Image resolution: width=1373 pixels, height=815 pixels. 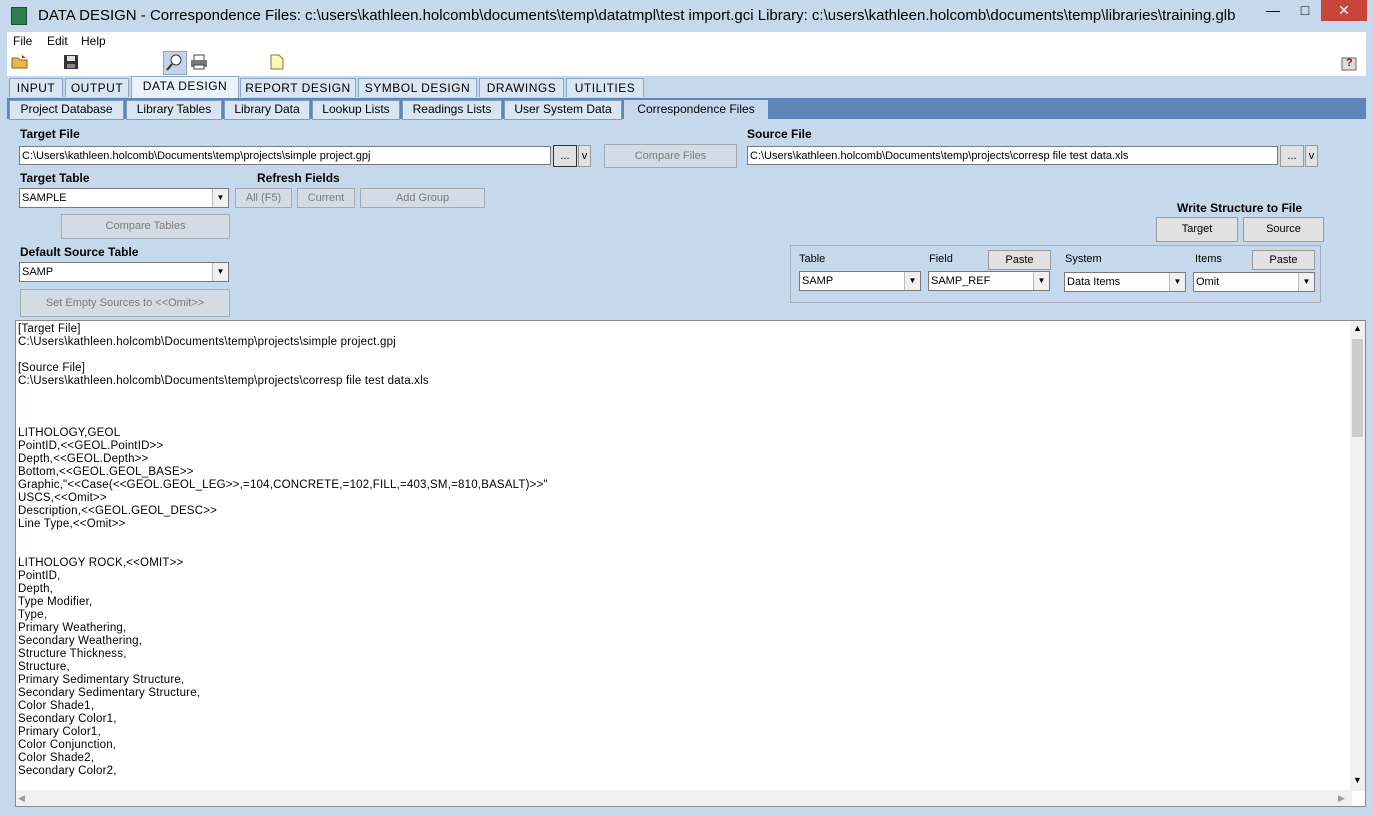 What do you see at coordinates (298, 87) in the screenshot?
I see `tab-report-design: REPORT DESIGN` at bounding box center [298, 87].